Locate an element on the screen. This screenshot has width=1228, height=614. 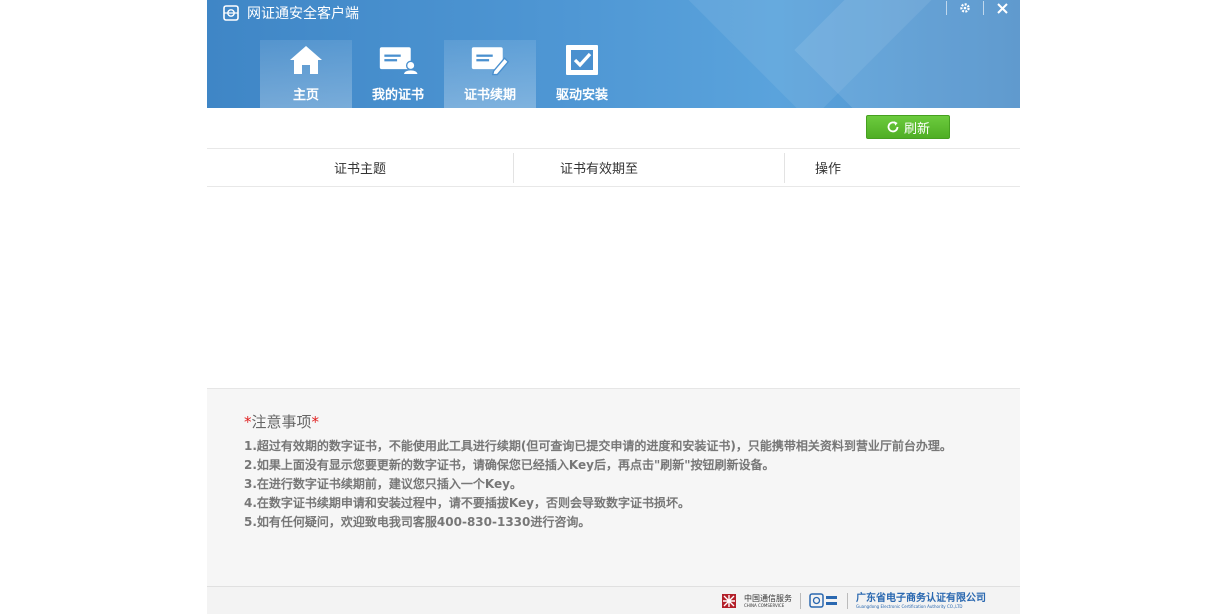
title-bar: 网证通安全客户端 is located at coordinates (291, 13).